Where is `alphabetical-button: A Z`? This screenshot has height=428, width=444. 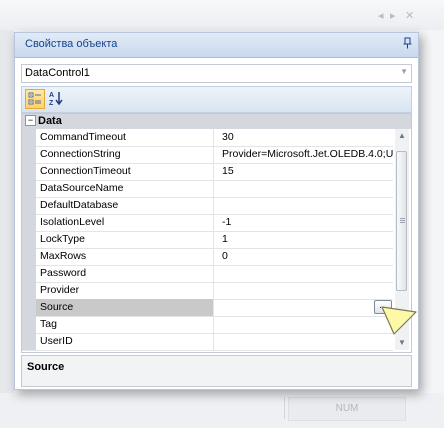
alphabetical-button: A Z is located at coordinates (57, 99).